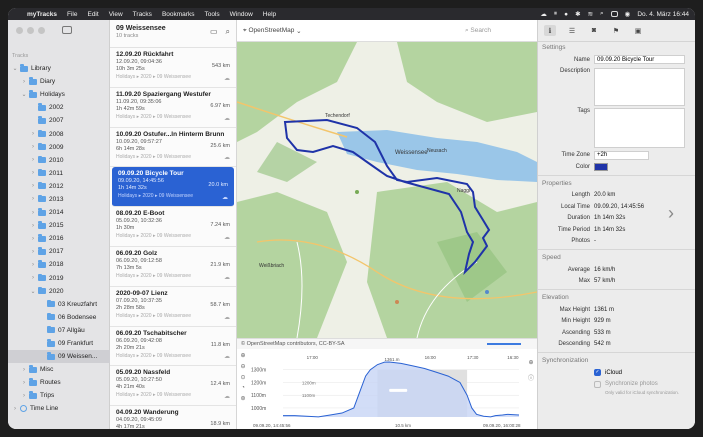 This screenshot has height=437, width=703. Describe the element at coordinates (597, 373) in the screenshot. I see `icloud-checkbox: ✓` at that location.